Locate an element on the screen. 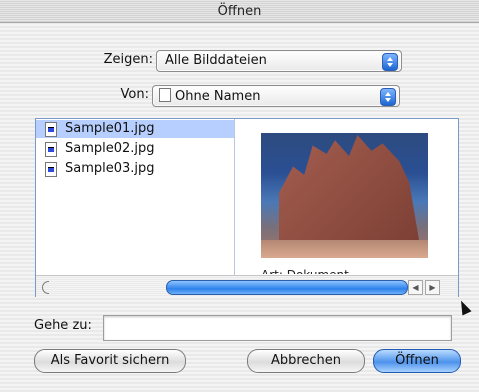 Image resolution: width=479 pixels, height=392 pixels. show-popup: Alle Bilddateien is located at coordinates (279, 61).